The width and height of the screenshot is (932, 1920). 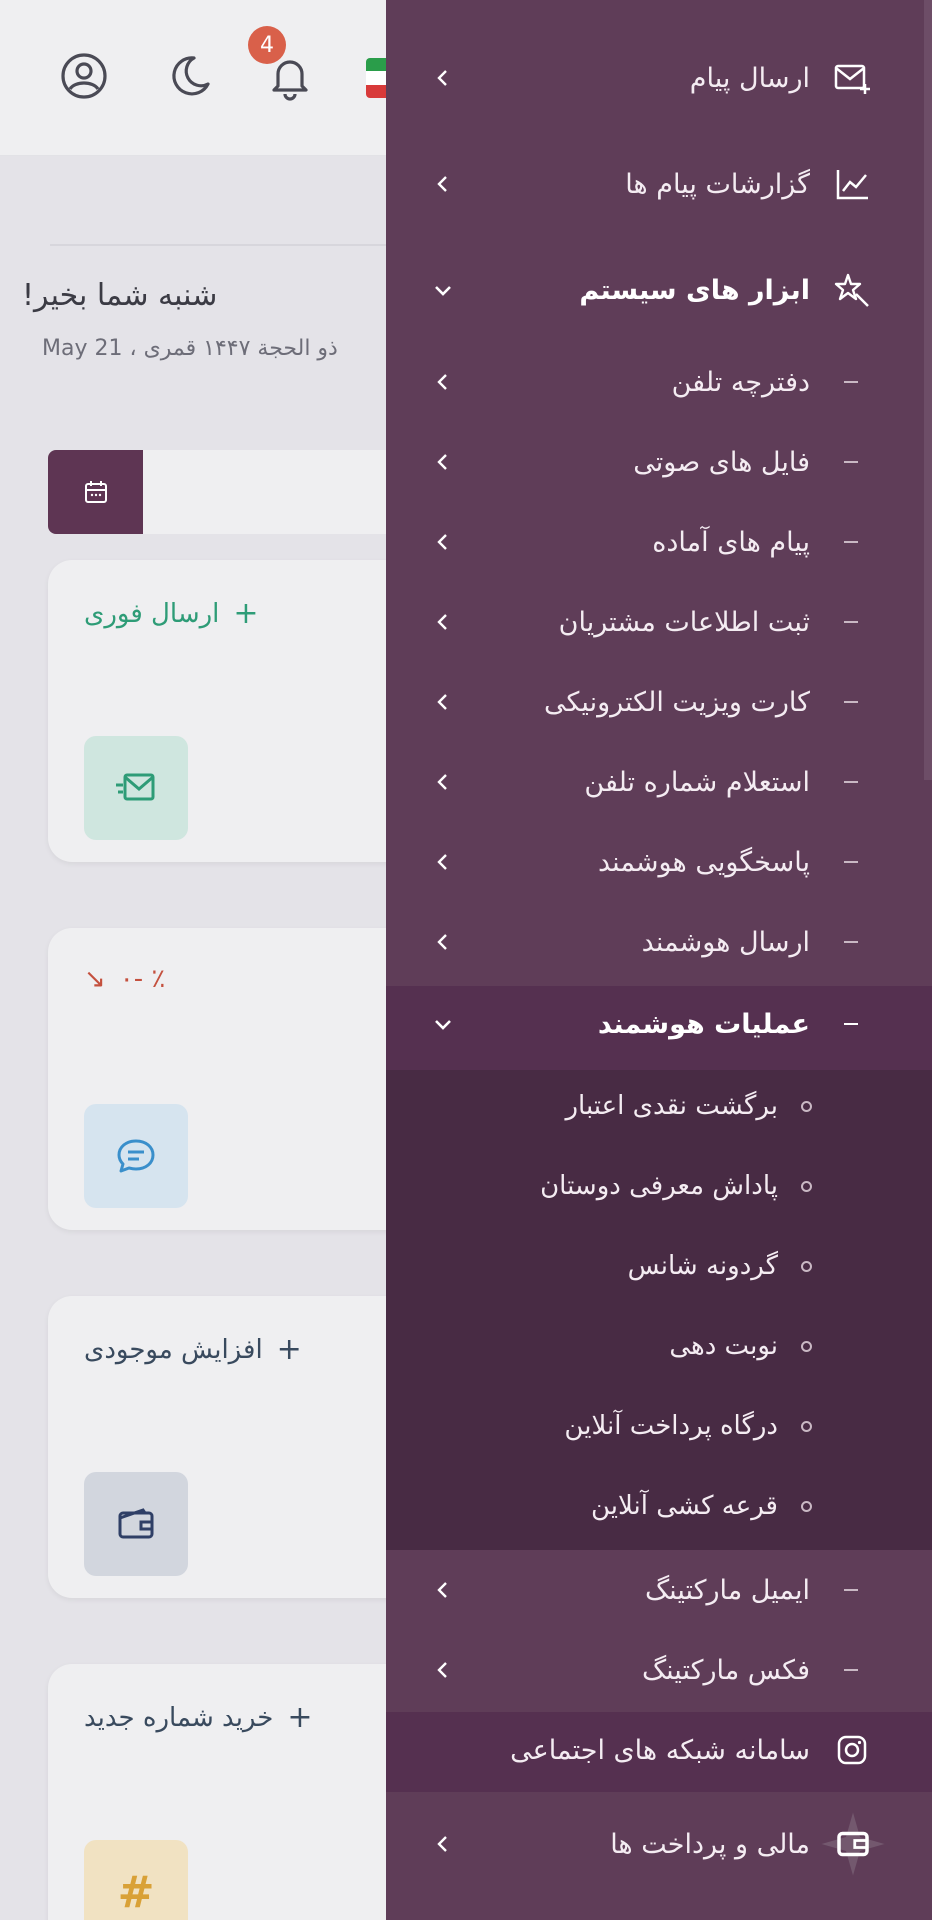 I want to click on sidebar-subitem-payment-gateway: درگاه پرداخت آنلاین, so click(x=655, y=1426).